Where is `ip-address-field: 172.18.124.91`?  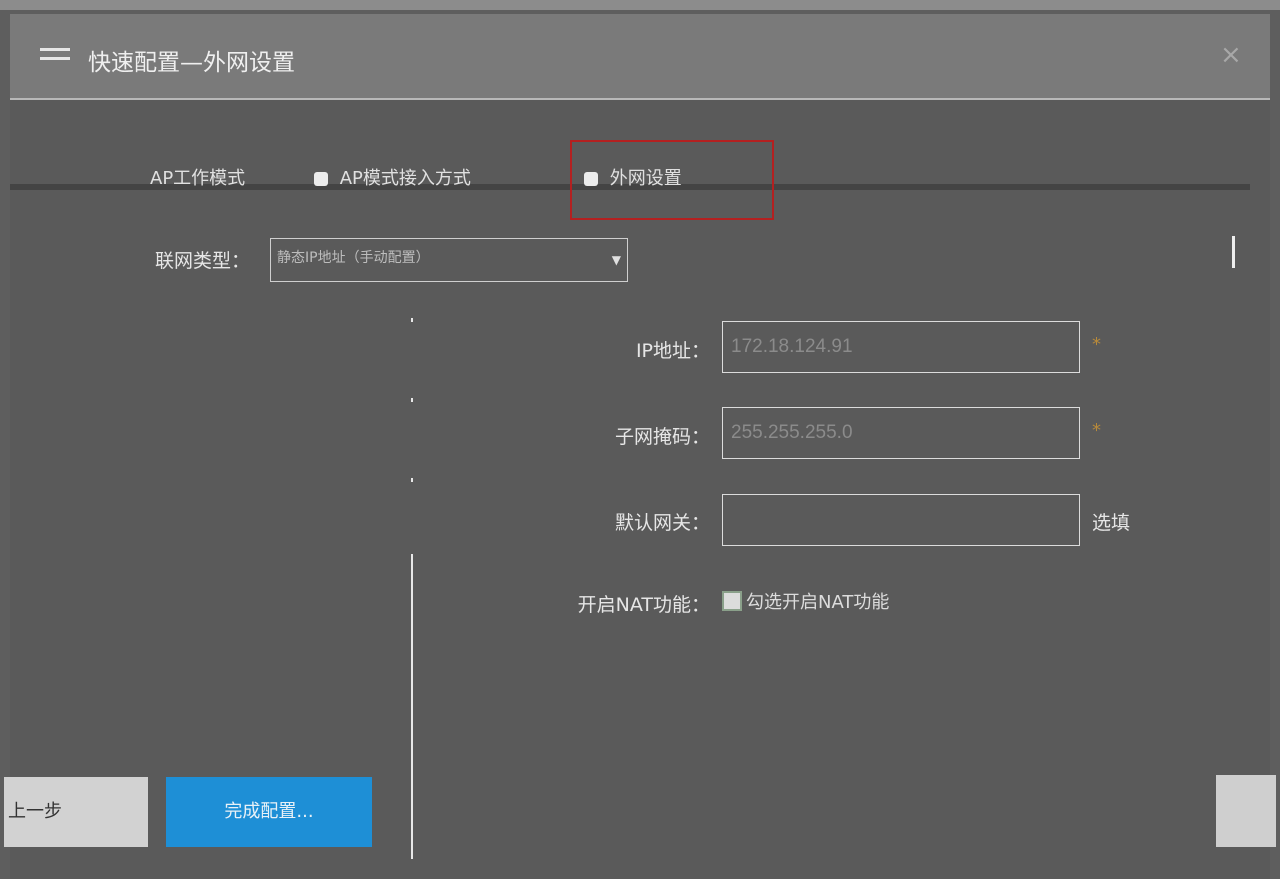
ip-address-field: 172.18.124.91 is located at coordinates (901, 347).